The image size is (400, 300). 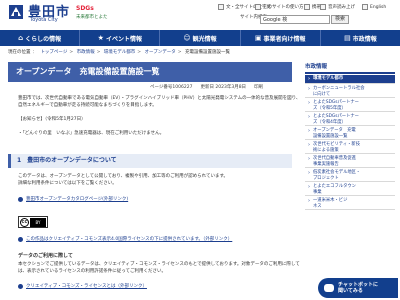 What do you see at coordinates (223, 87) in the screenshot?
I see `updated-date: 更新日 2023年3月8日` at bounding box center [223, 87].